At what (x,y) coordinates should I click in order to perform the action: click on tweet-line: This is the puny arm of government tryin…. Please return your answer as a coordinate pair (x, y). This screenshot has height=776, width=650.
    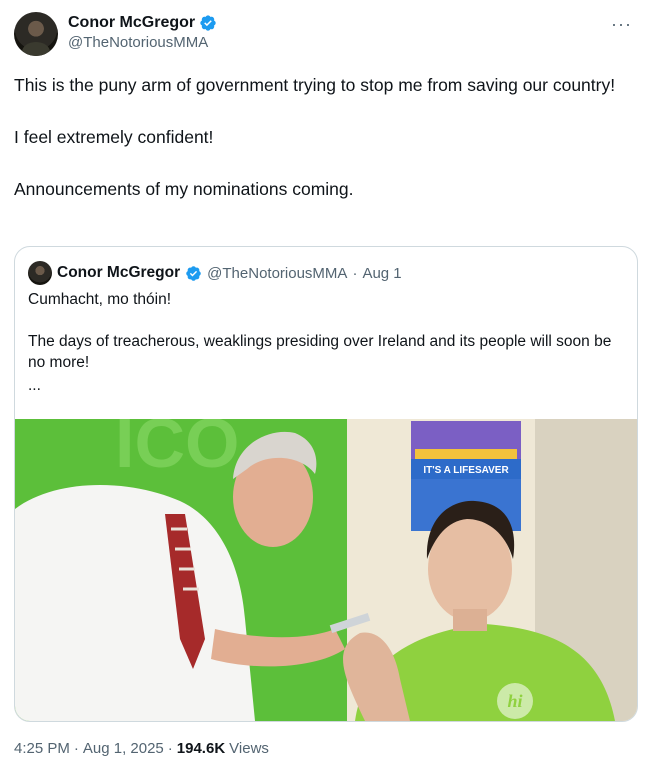
    Looking at the image, I should click on (315, 85).